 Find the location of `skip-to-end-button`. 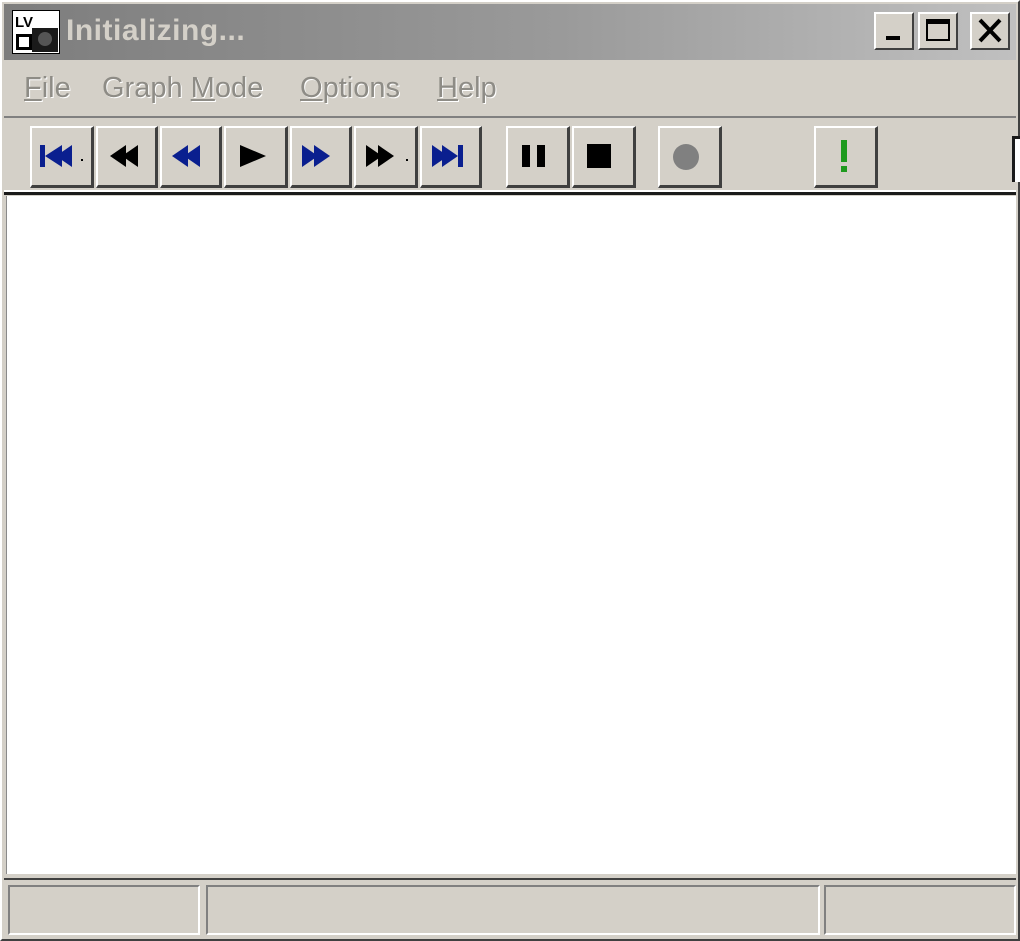

skip-to-end-button is located at coordinates (451, 157).